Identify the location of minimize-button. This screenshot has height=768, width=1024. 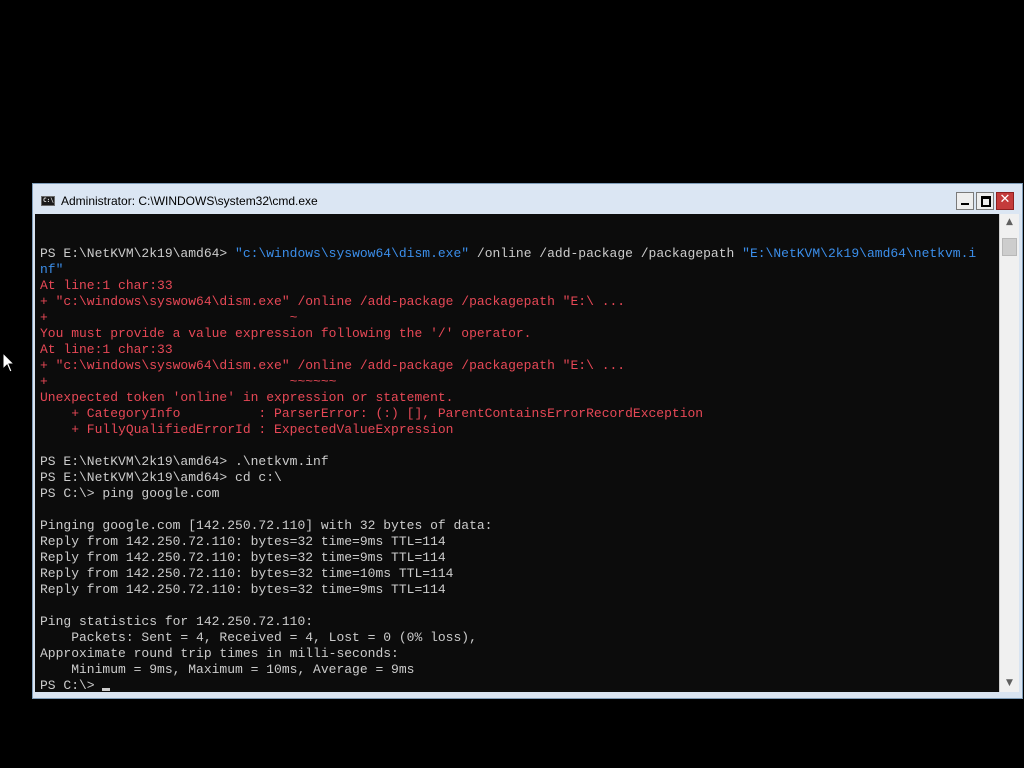
(965, 201).